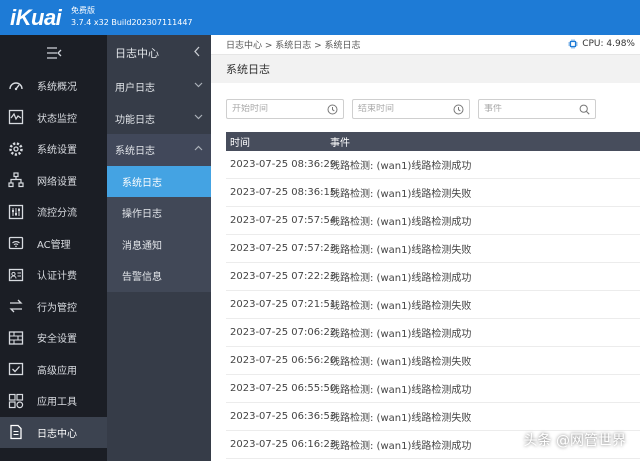 The height and width of the screenshot is (461, 640). What do you see at coordinates (608, 44) in the screenshot?
I see `cpu-usage-text: CPU: 4.98%` at bounding box center [608, 44].